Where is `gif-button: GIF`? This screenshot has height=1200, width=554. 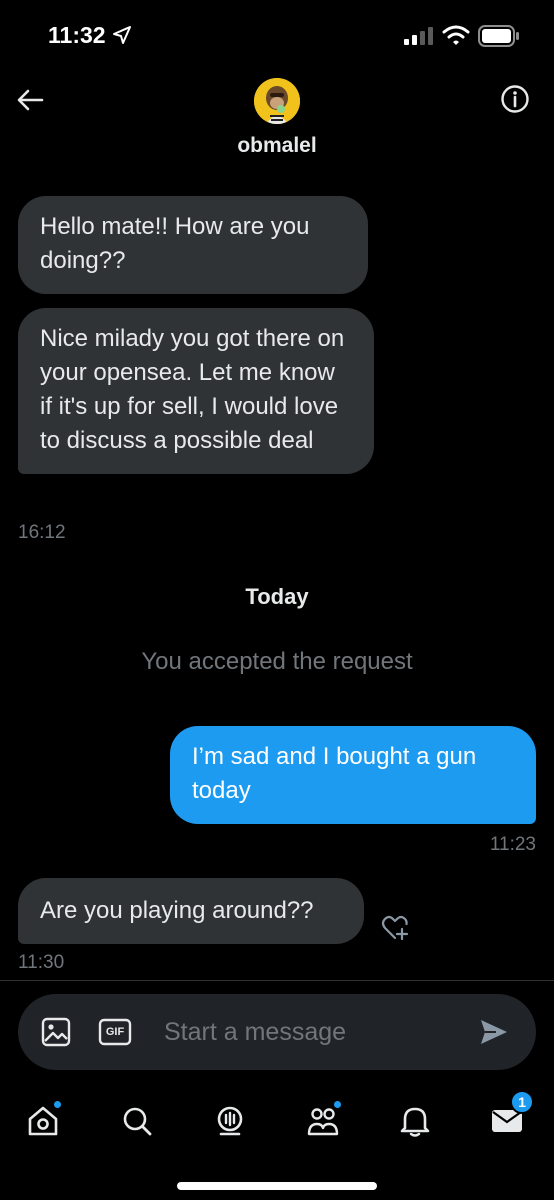
gif-button: GIF is located at coordinates (115, 1032).